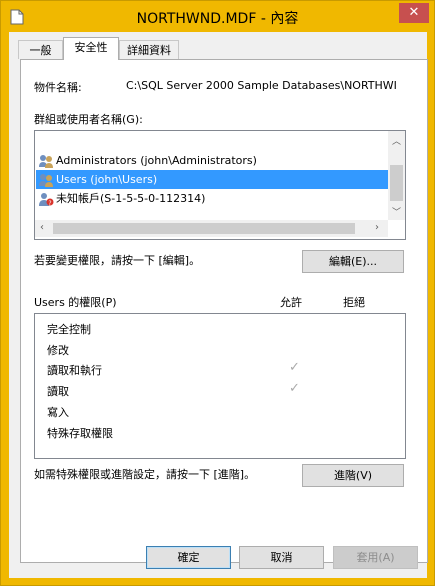 The height and width of the screenshot is (586, 435). What do you see at coordinates (396, 140) in the screenshot?
I see `scroll-up-icon: ︿` at bounding box center [396, 140].